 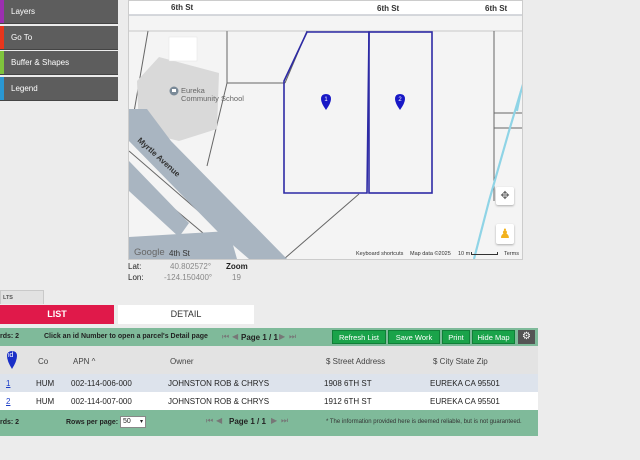 I want to click on page-indicator: Page 1 / 1, so click(x=259, y=337).